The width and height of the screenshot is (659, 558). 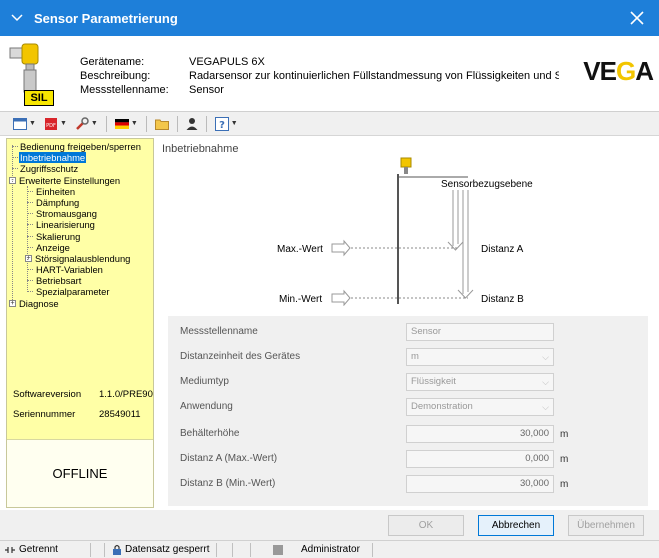 I want to click on svg-text: PDF, so click(x=51, y=126).